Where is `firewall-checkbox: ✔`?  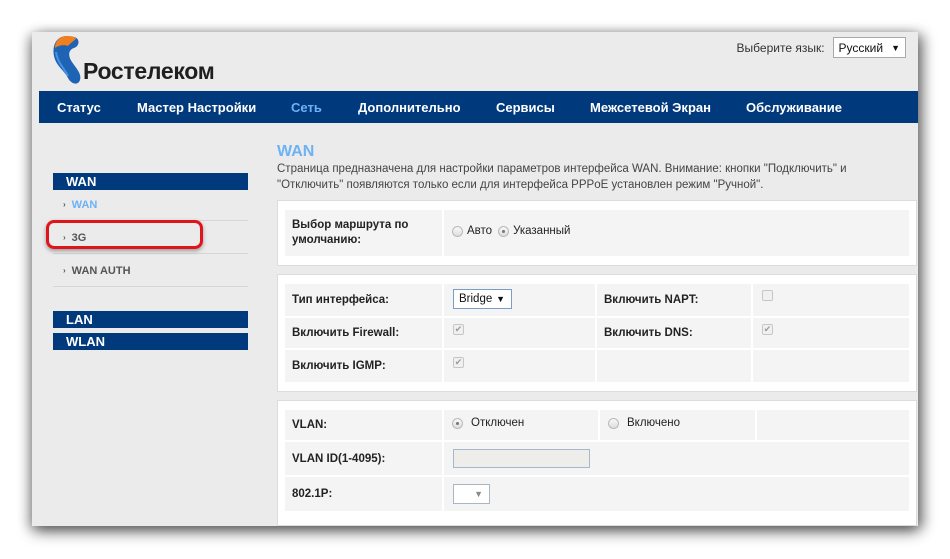 firewall-checkbox: ✔ is located at coordinates (458, 329).